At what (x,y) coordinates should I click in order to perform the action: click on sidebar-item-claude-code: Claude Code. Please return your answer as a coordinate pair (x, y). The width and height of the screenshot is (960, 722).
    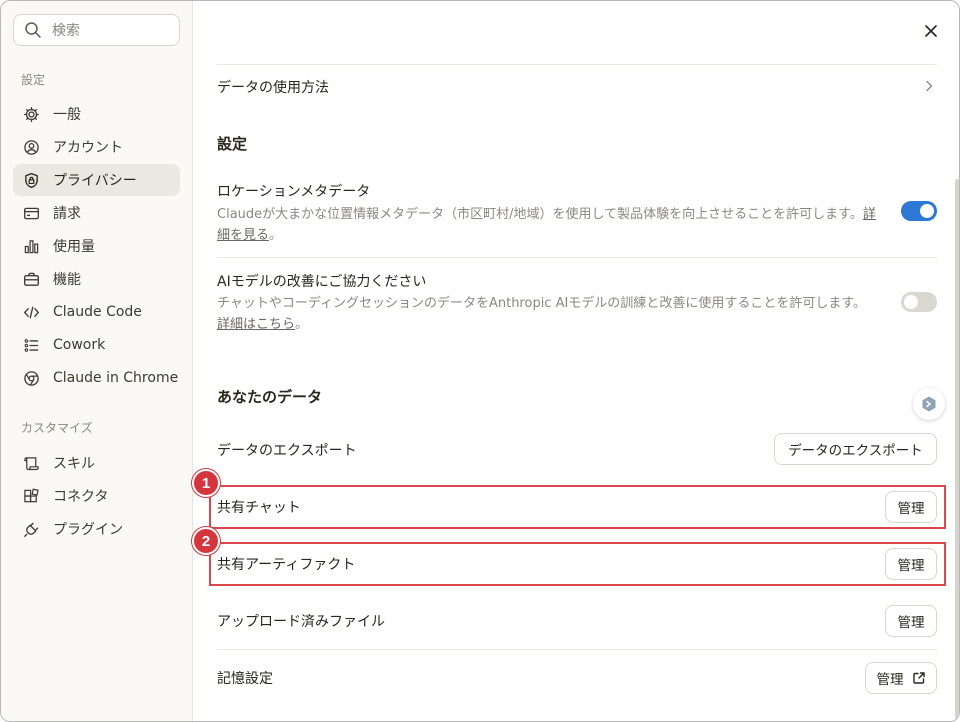
    Looking at the image, I should click on (96, 312).